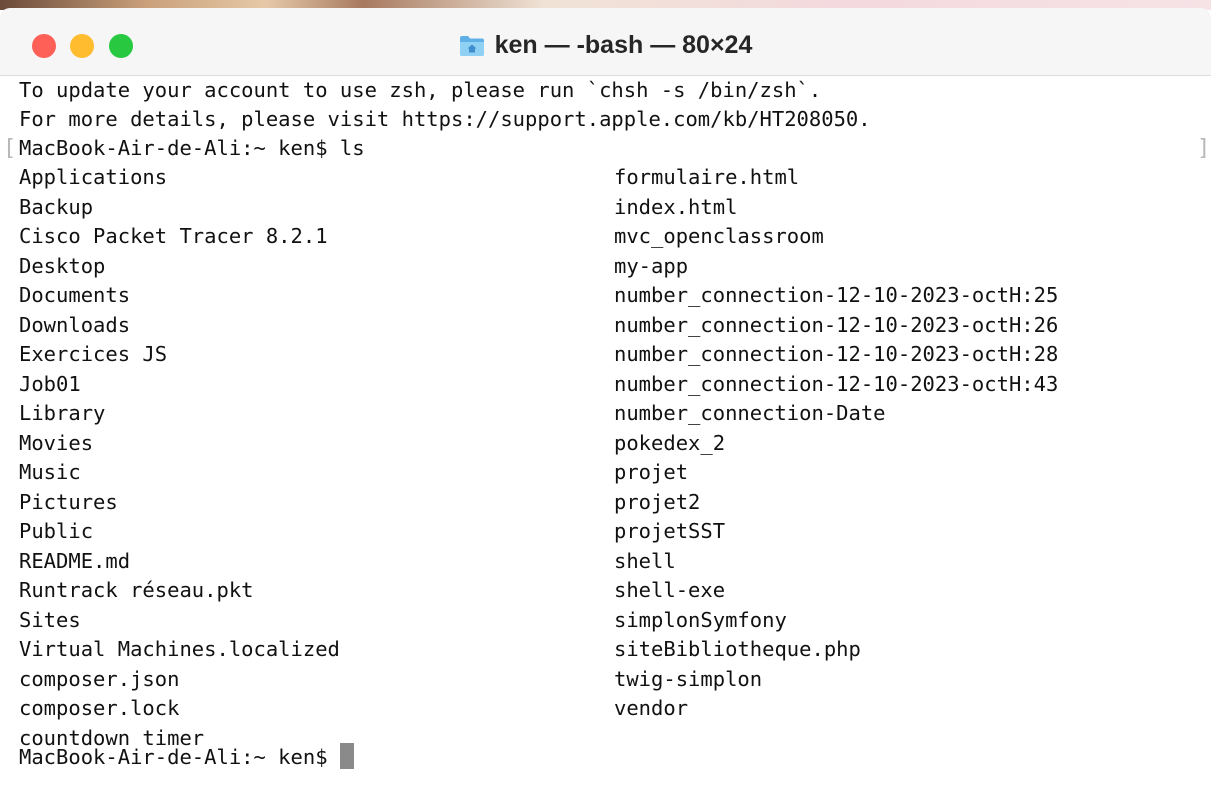 The width and height of the screenshot is (1211, 790). I want to click on ls-entry: Cisco Packet Tracer 8.2.1, so click(173, 236).